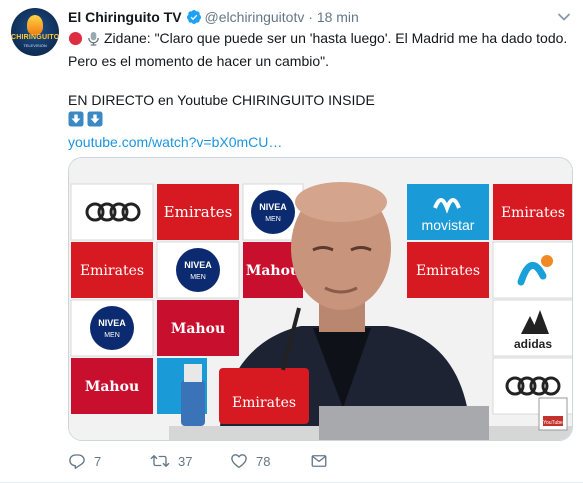  I want to click on avatar-logo-text: CHIRINGUITO, so click(35, 37).